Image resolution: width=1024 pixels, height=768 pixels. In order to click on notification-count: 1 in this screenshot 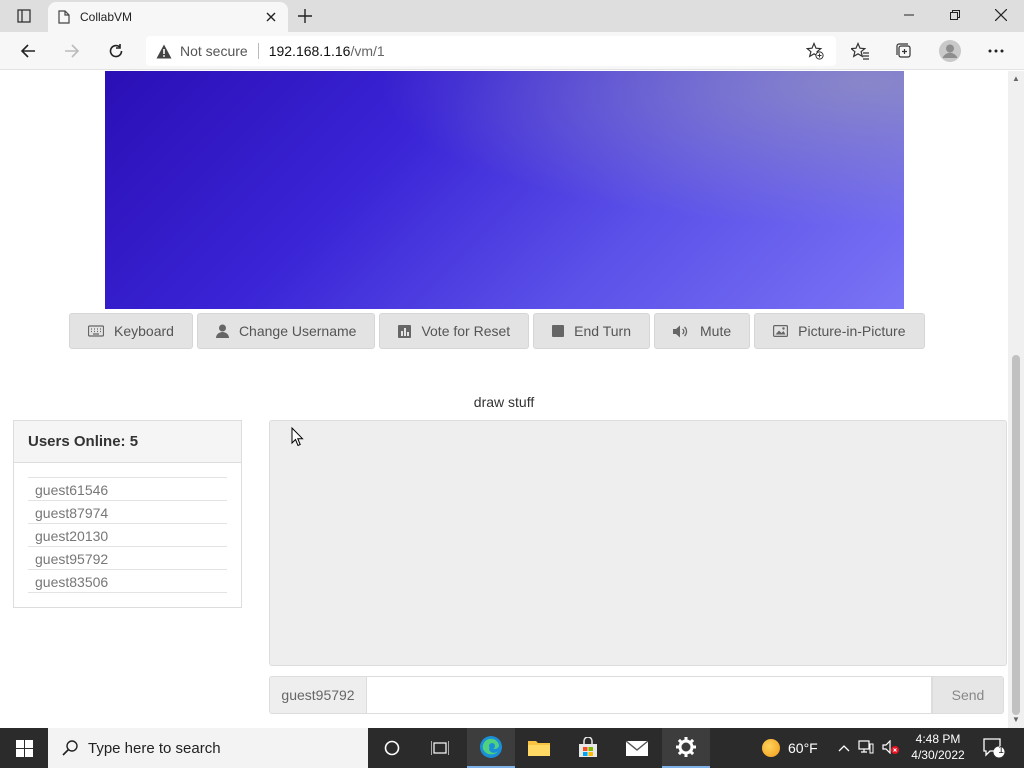, I will do `click(1001, 750)`.